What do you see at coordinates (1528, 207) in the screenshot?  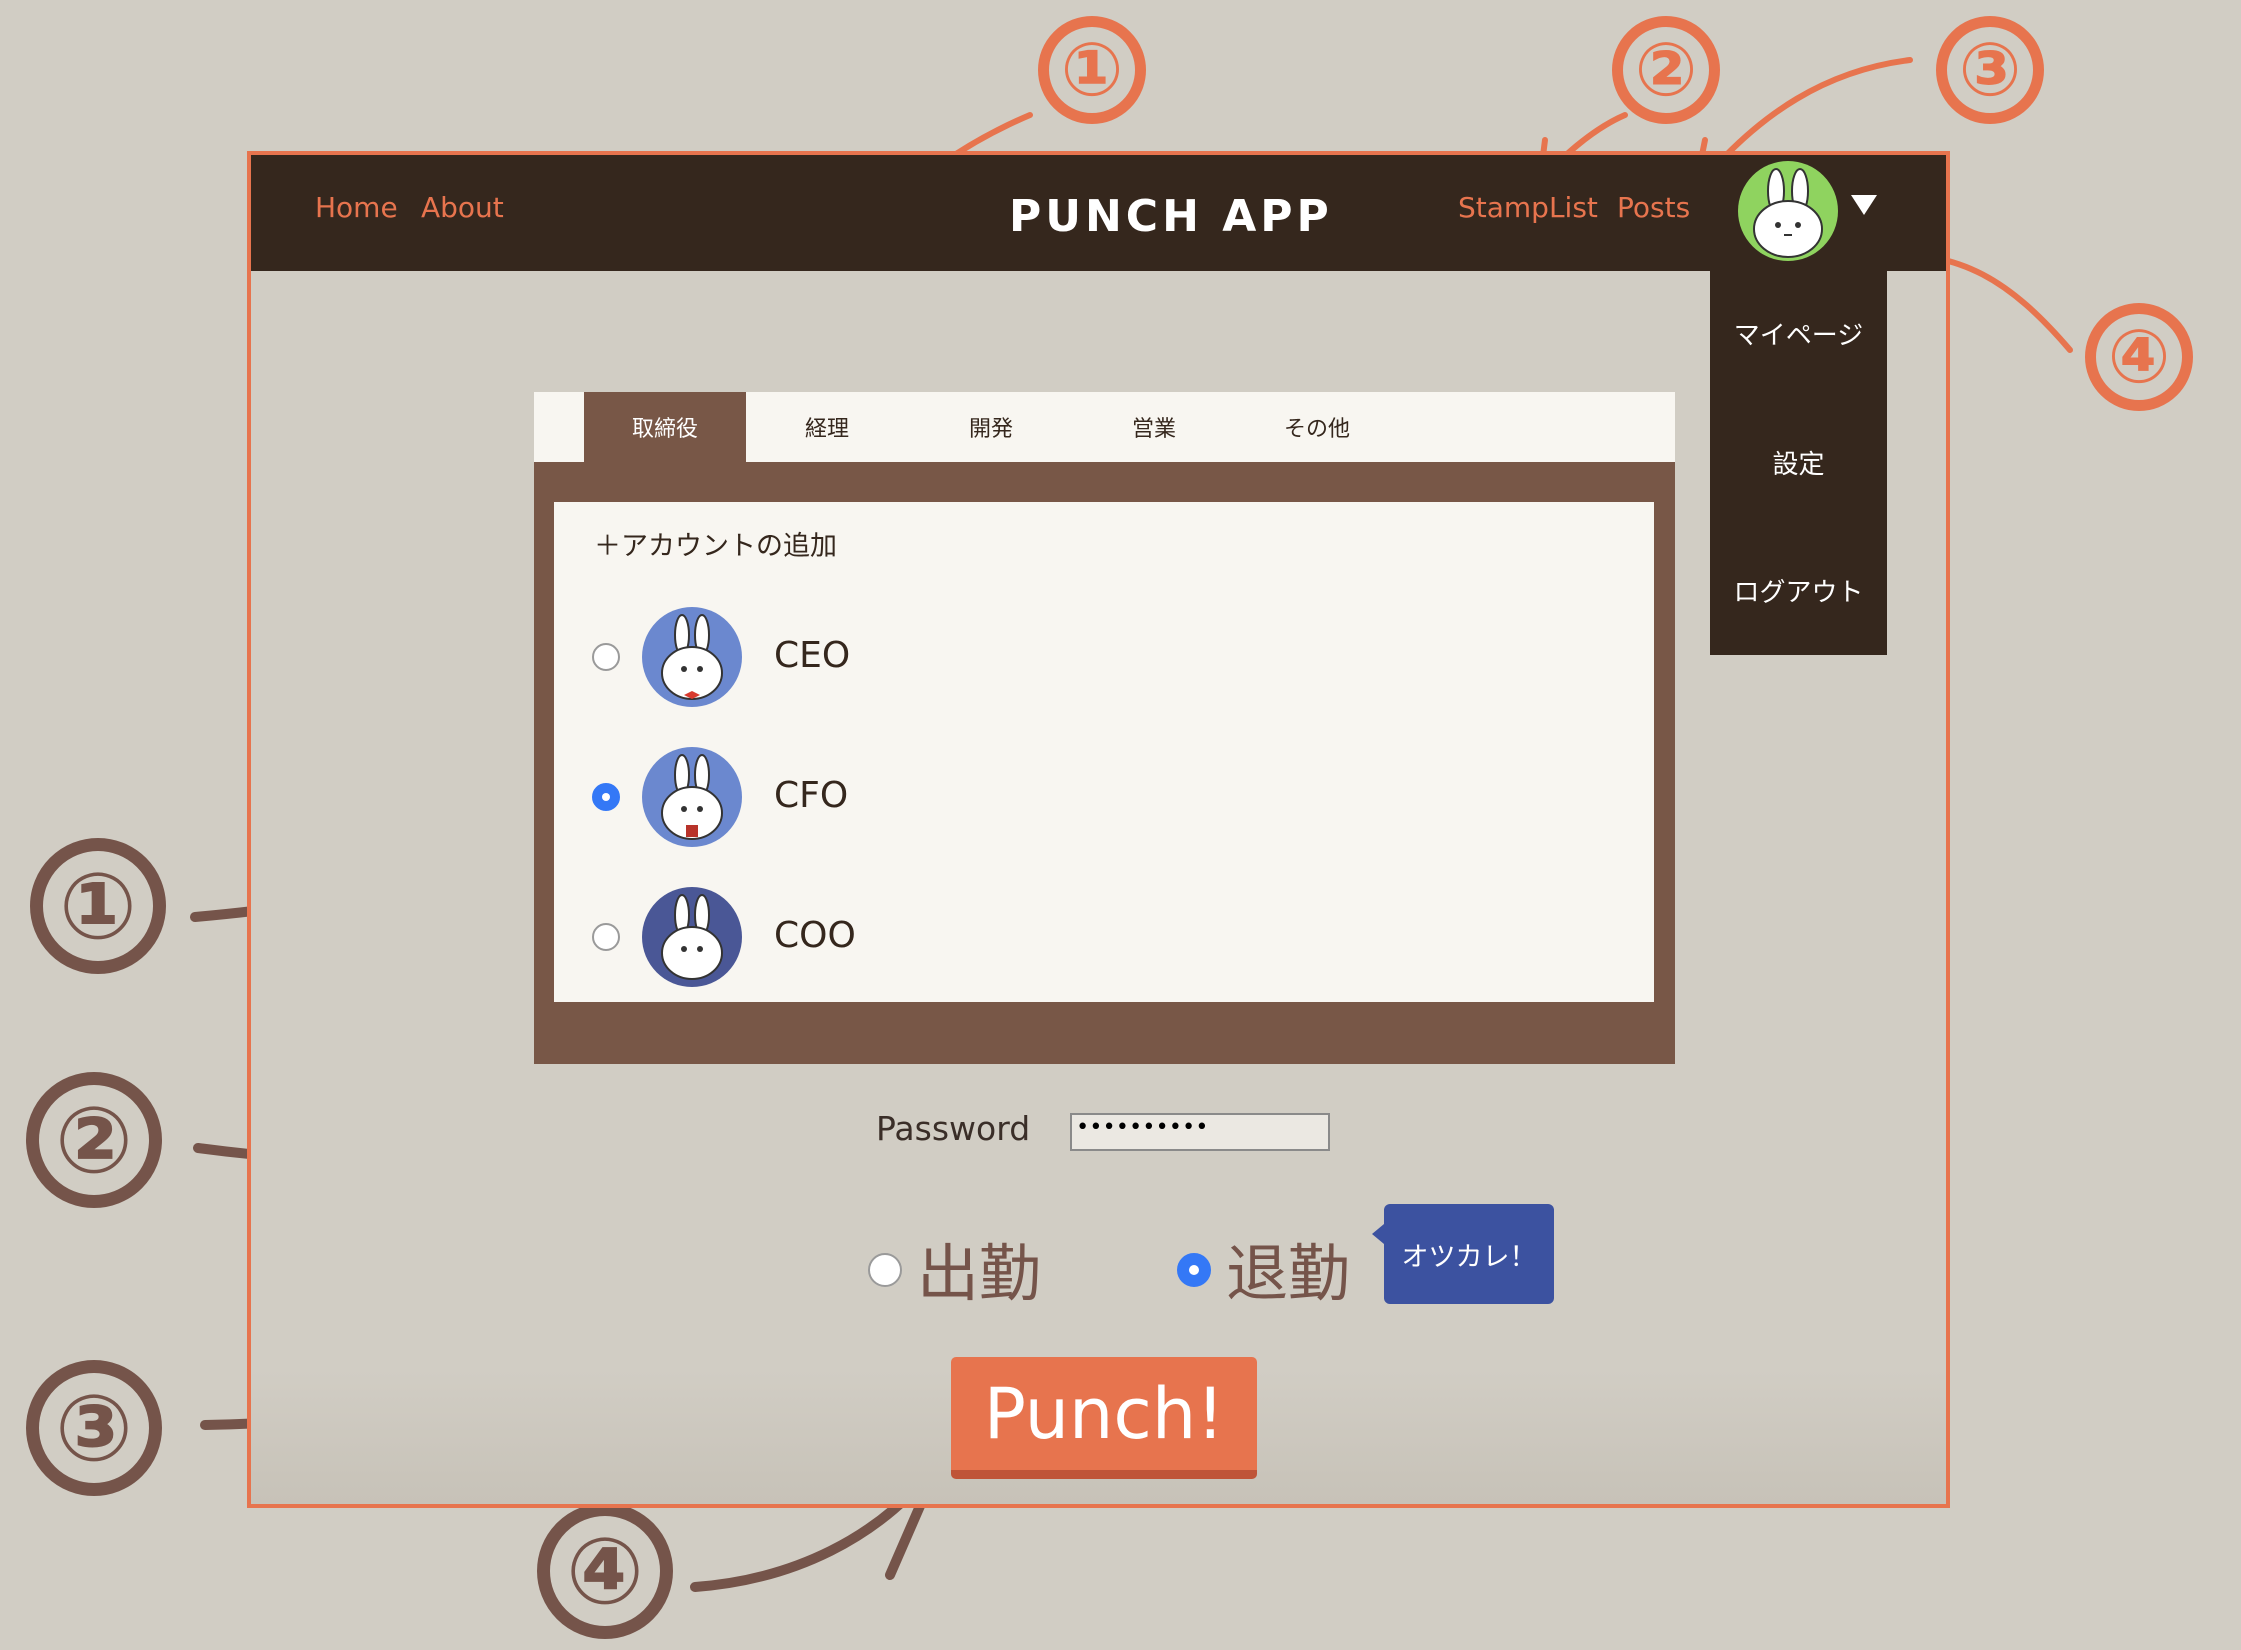 I see `nav-stamplist-link: StampList` at bounding box center [1528, 207].